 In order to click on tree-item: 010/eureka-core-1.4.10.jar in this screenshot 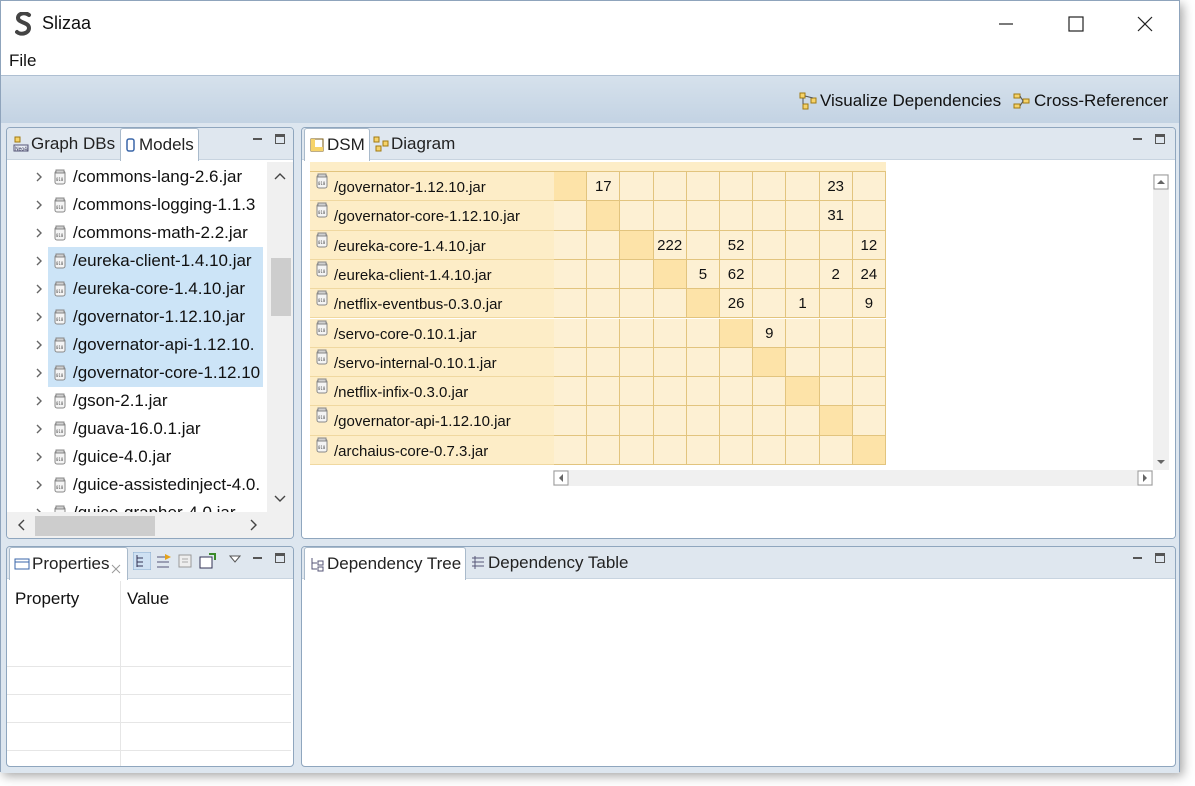, I will do `click(137, 289)`.